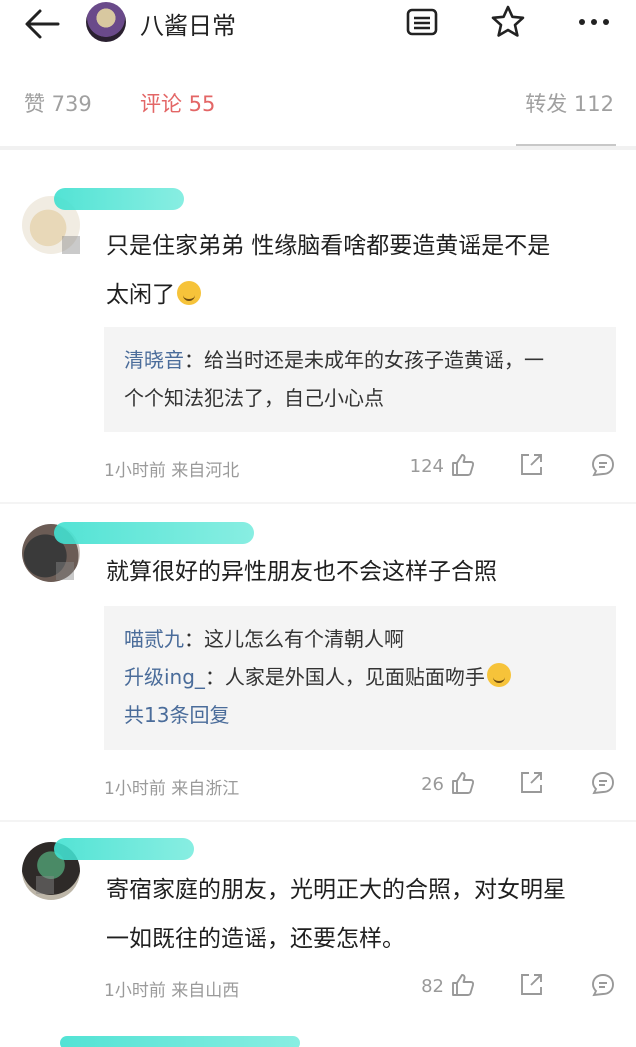  Describe the element at coordinates (172, 789) in the screenshot. I see `comment-time-location: 1小时前 来自浙江` at that location.